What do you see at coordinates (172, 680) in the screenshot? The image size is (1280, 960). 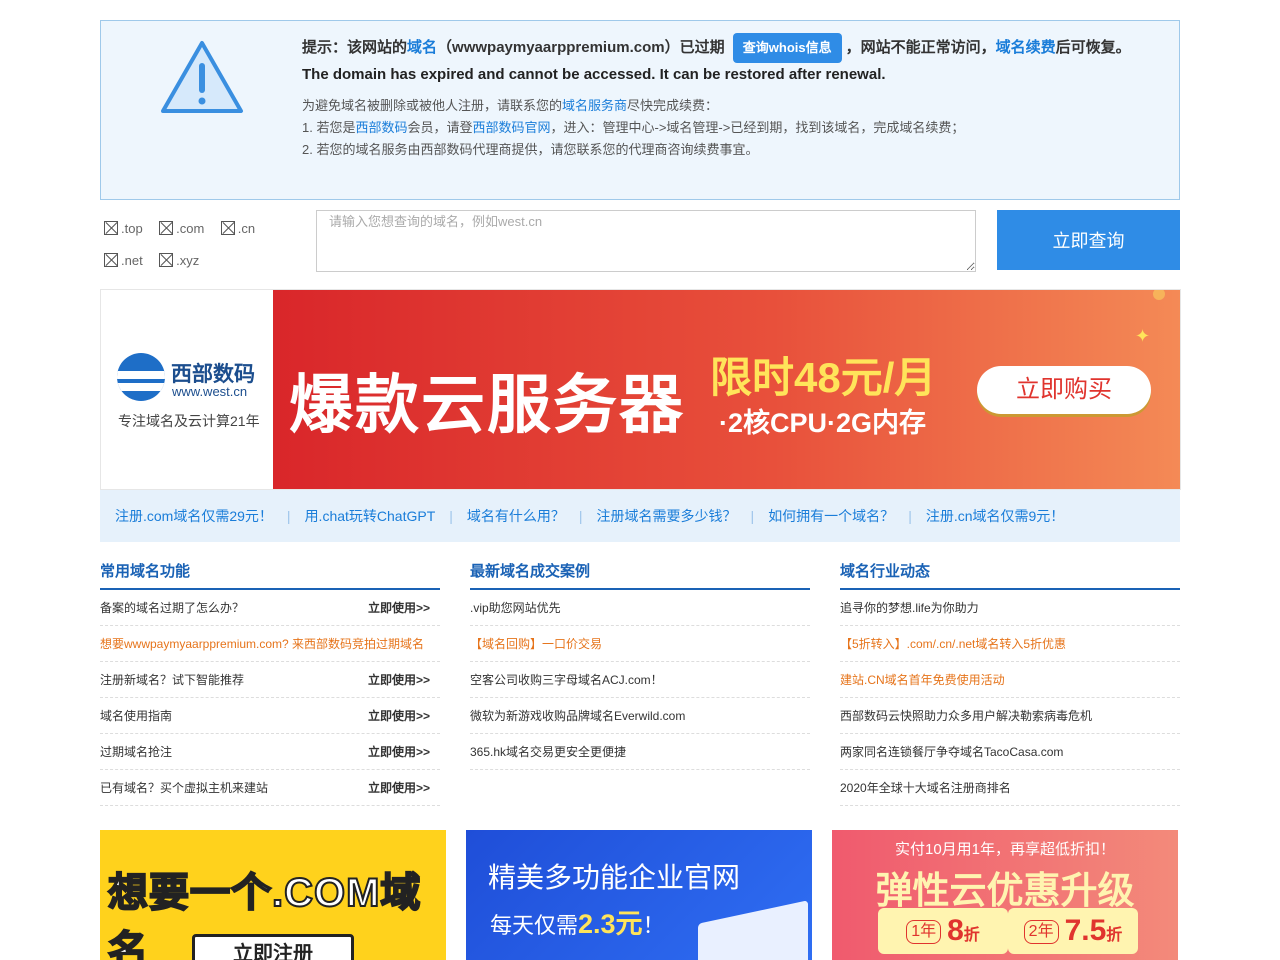 I see `item-text: 注册新域名？试下智能推荐` at bounding box center [172, 680].